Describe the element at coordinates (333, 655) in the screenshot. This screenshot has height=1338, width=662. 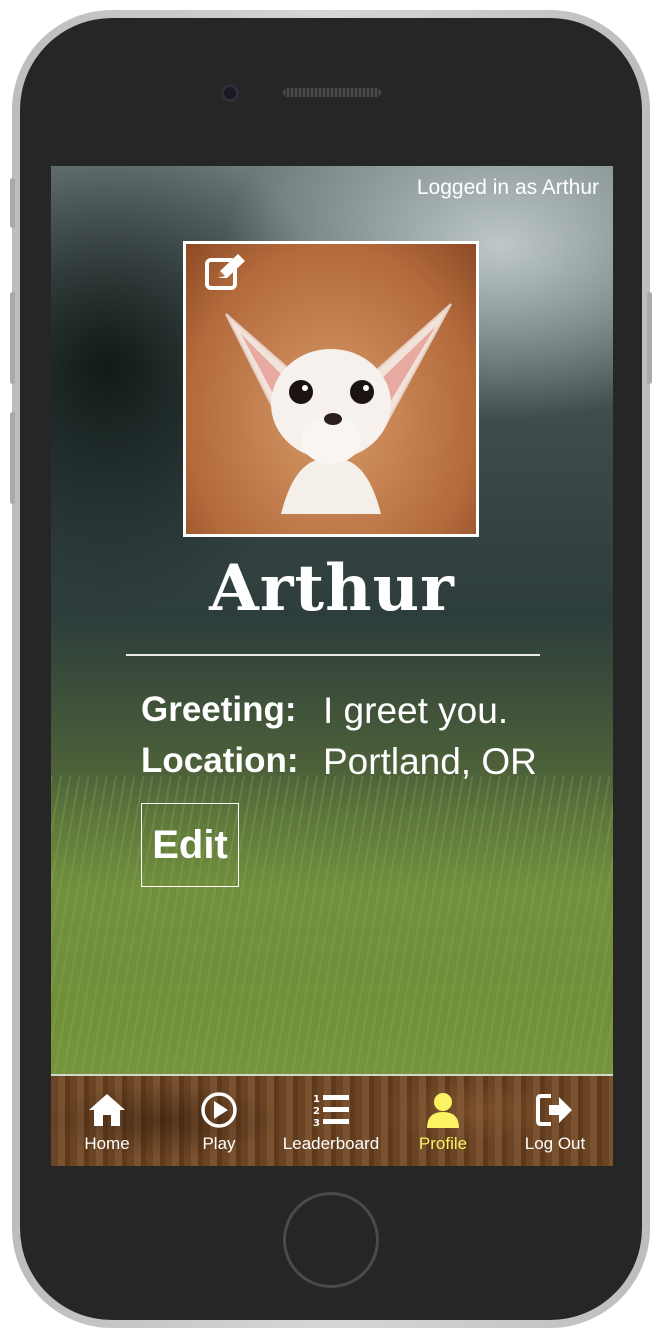
I see `profile-divider` at that location.